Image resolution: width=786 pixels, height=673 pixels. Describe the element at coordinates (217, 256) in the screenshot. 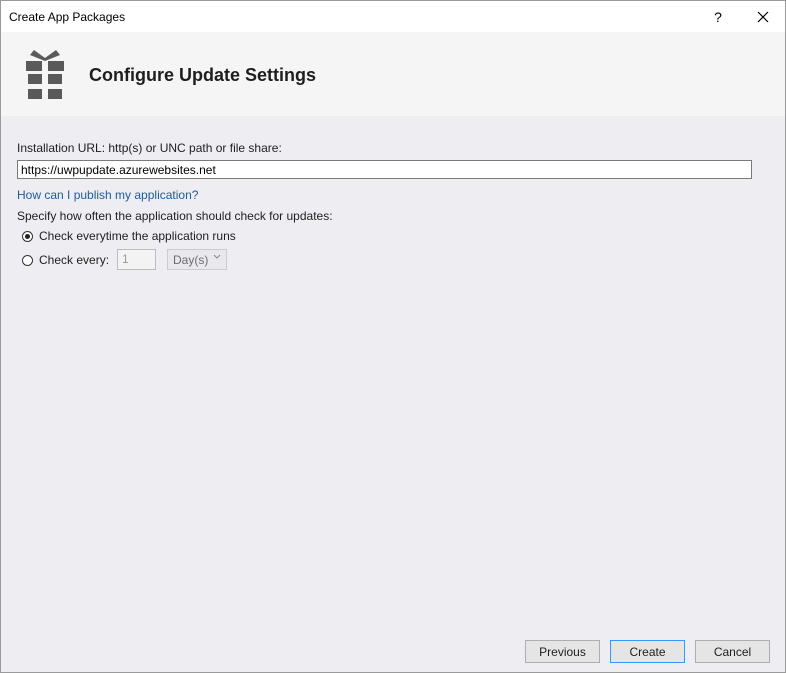

I see `chevron-down-icon` at that location.